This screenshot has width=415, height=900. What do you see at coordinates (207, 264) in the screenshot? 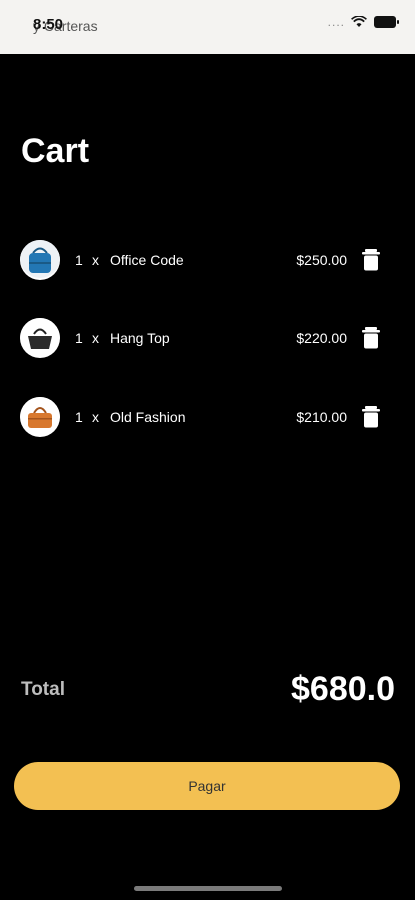
I see `cart-item: 1 x Office Code $250.00` at bounding box center [207, 264].